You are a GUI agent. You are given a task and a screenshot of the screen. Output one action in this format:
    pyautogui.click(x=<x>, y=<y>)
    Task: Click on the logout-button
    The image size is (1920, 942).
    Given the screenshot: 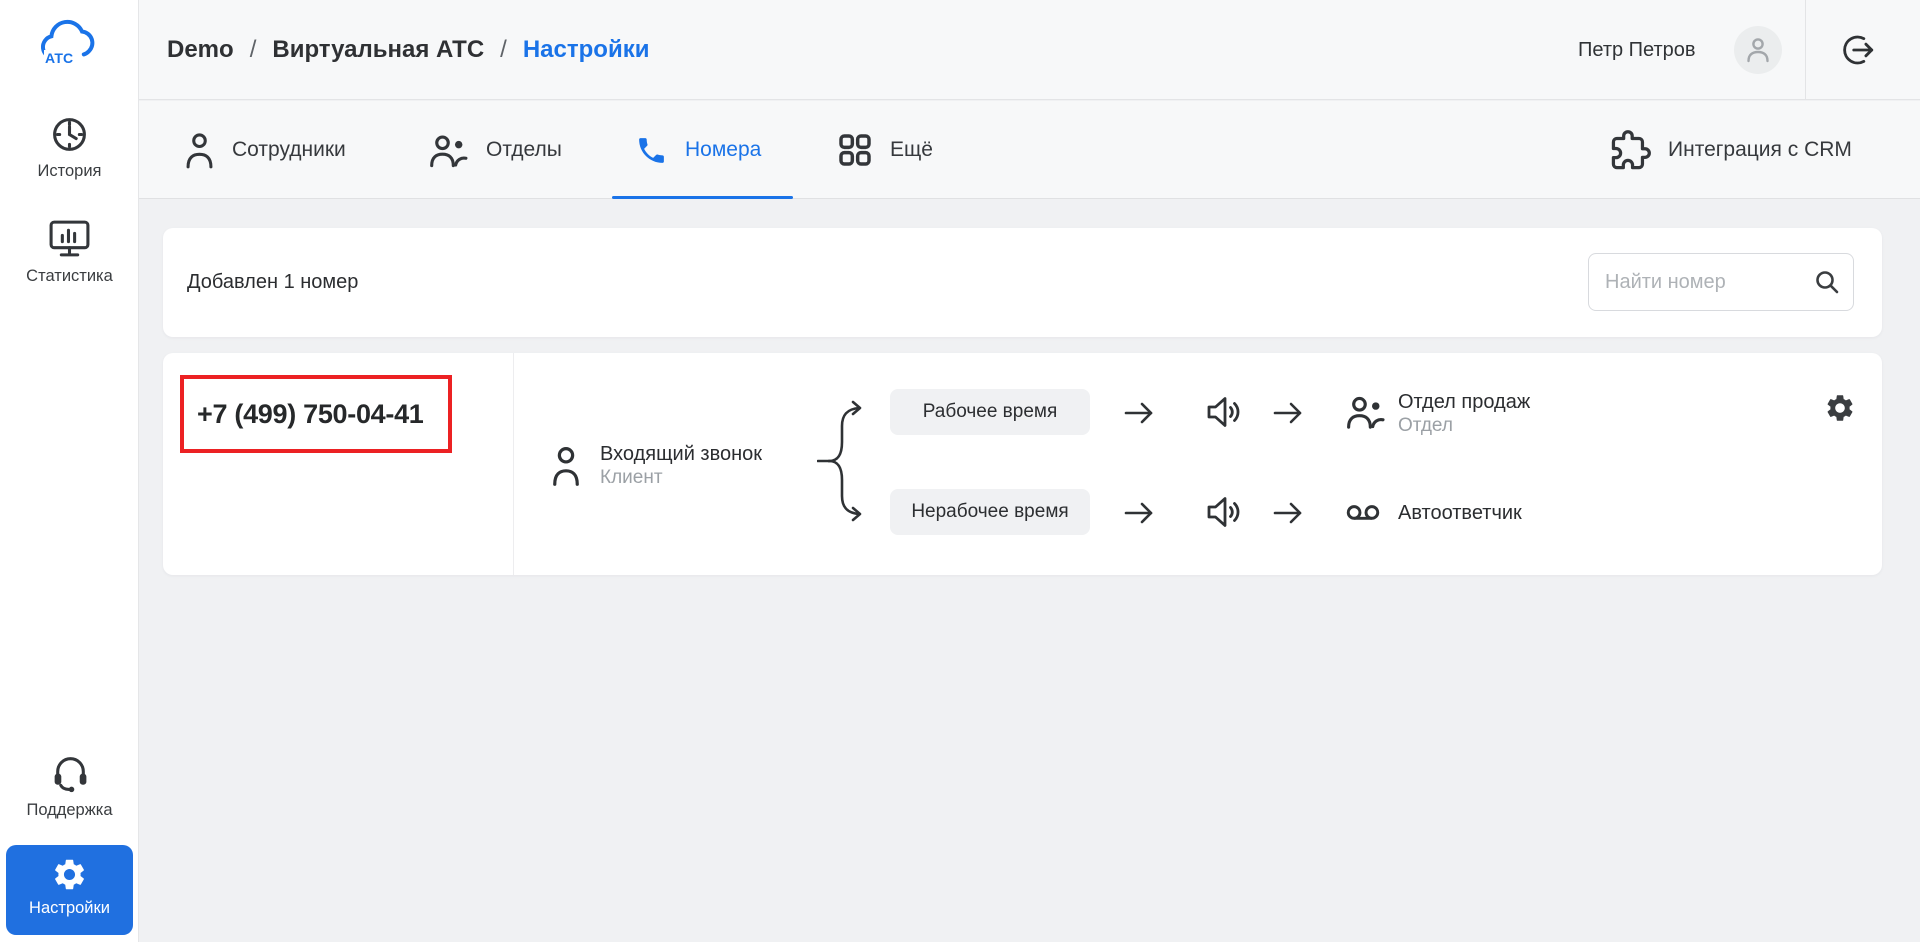 What is the action you would take?
    pyautogui.click(x=1858, y=50)
    